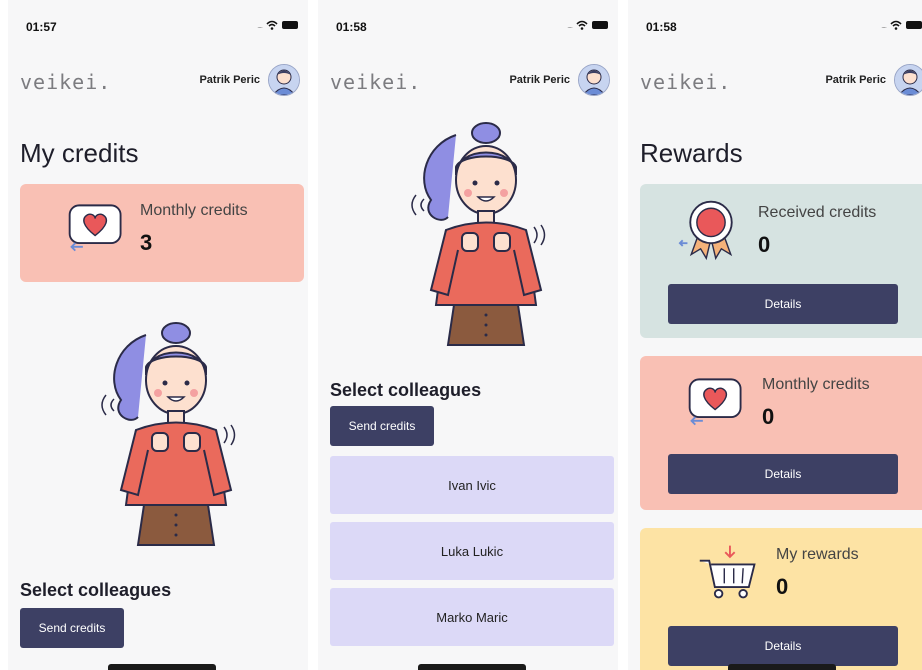 The image size is (922, 670). What do you see at coordinates (817, 554) in the screenshot?
I see `card-label: My rewards` at bounding box center [817, 554].